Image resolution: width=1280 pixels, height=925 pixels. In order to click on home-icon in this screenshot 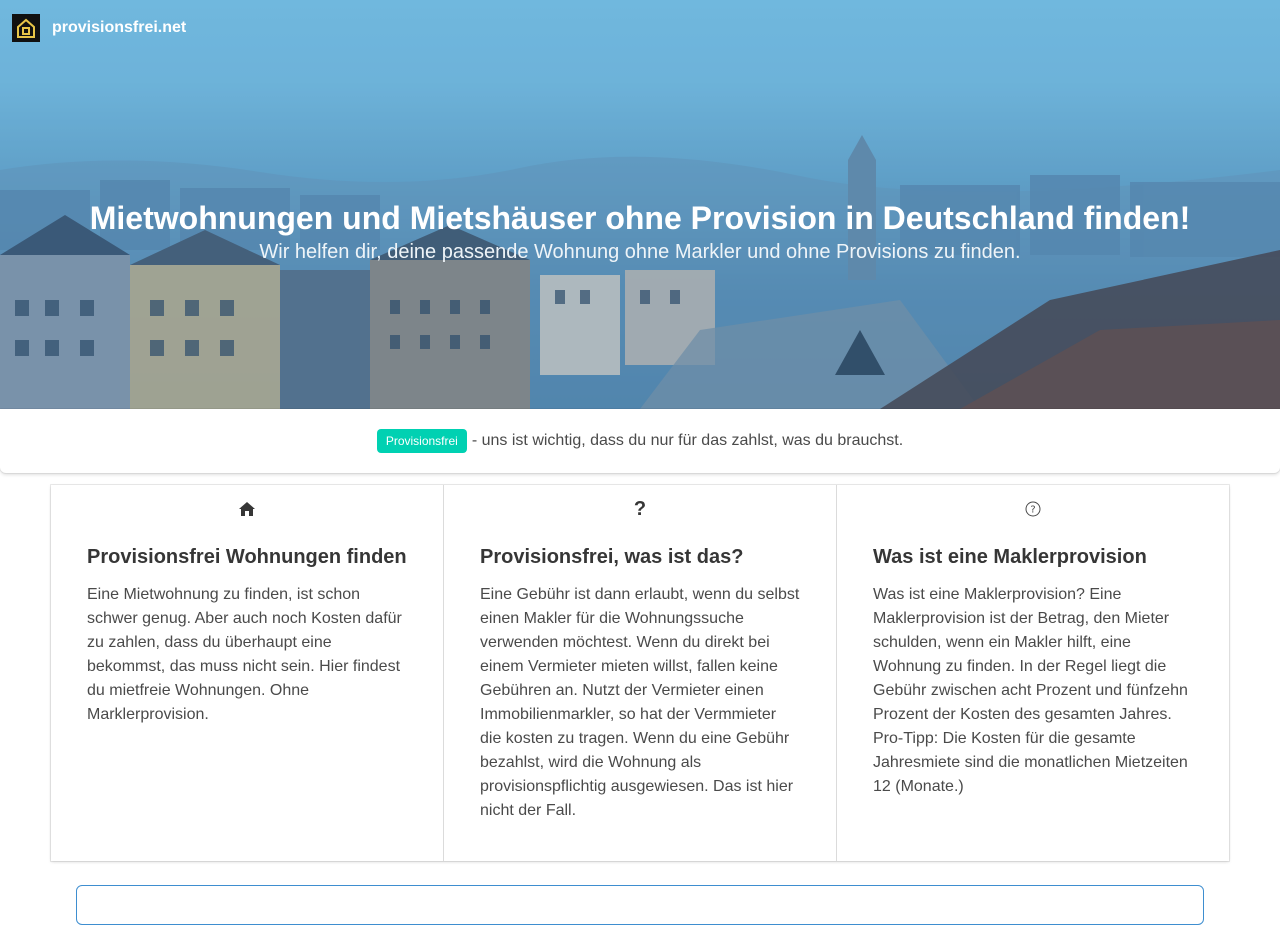, I will do `click(247, 509)`.